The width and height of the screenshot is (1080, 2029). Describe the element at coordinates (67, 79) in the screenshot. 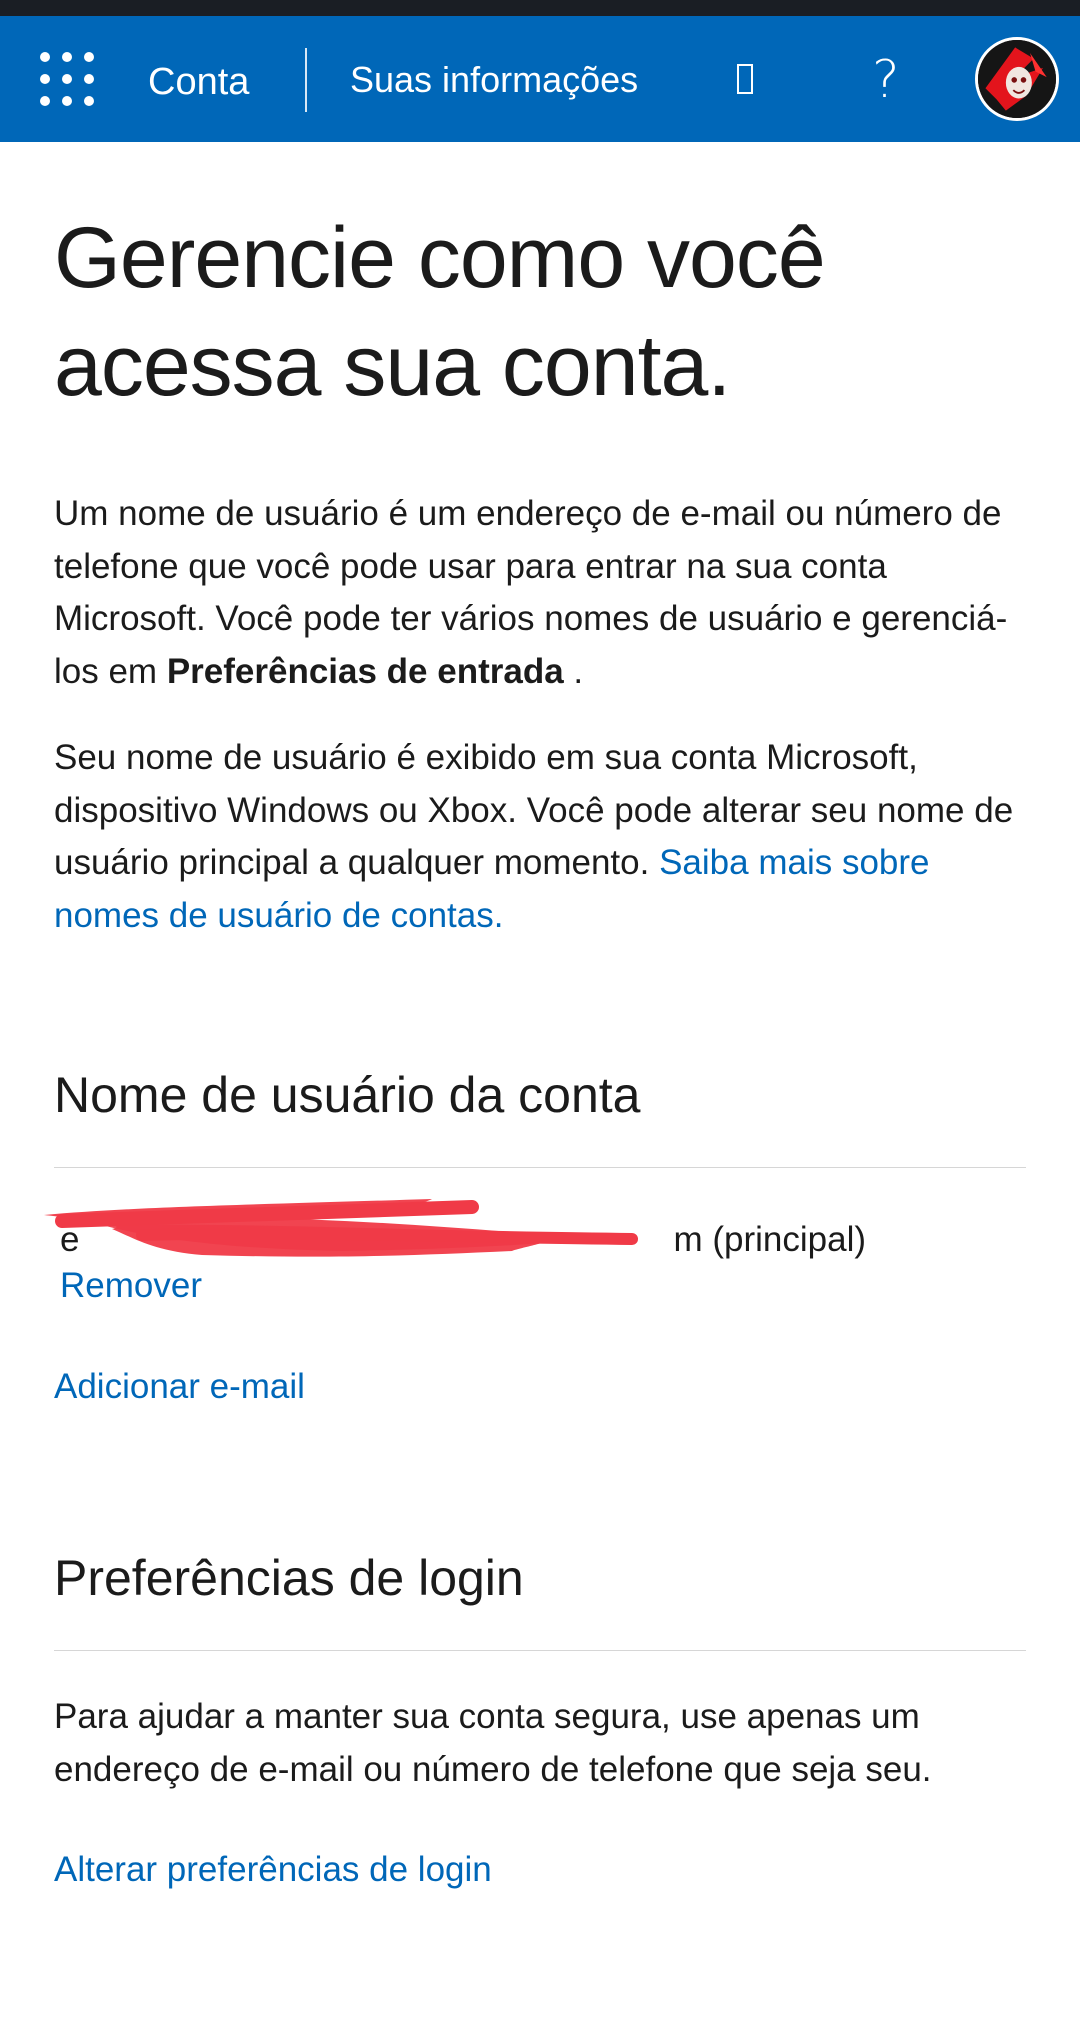

I see `app-launcher-icon` at that location.